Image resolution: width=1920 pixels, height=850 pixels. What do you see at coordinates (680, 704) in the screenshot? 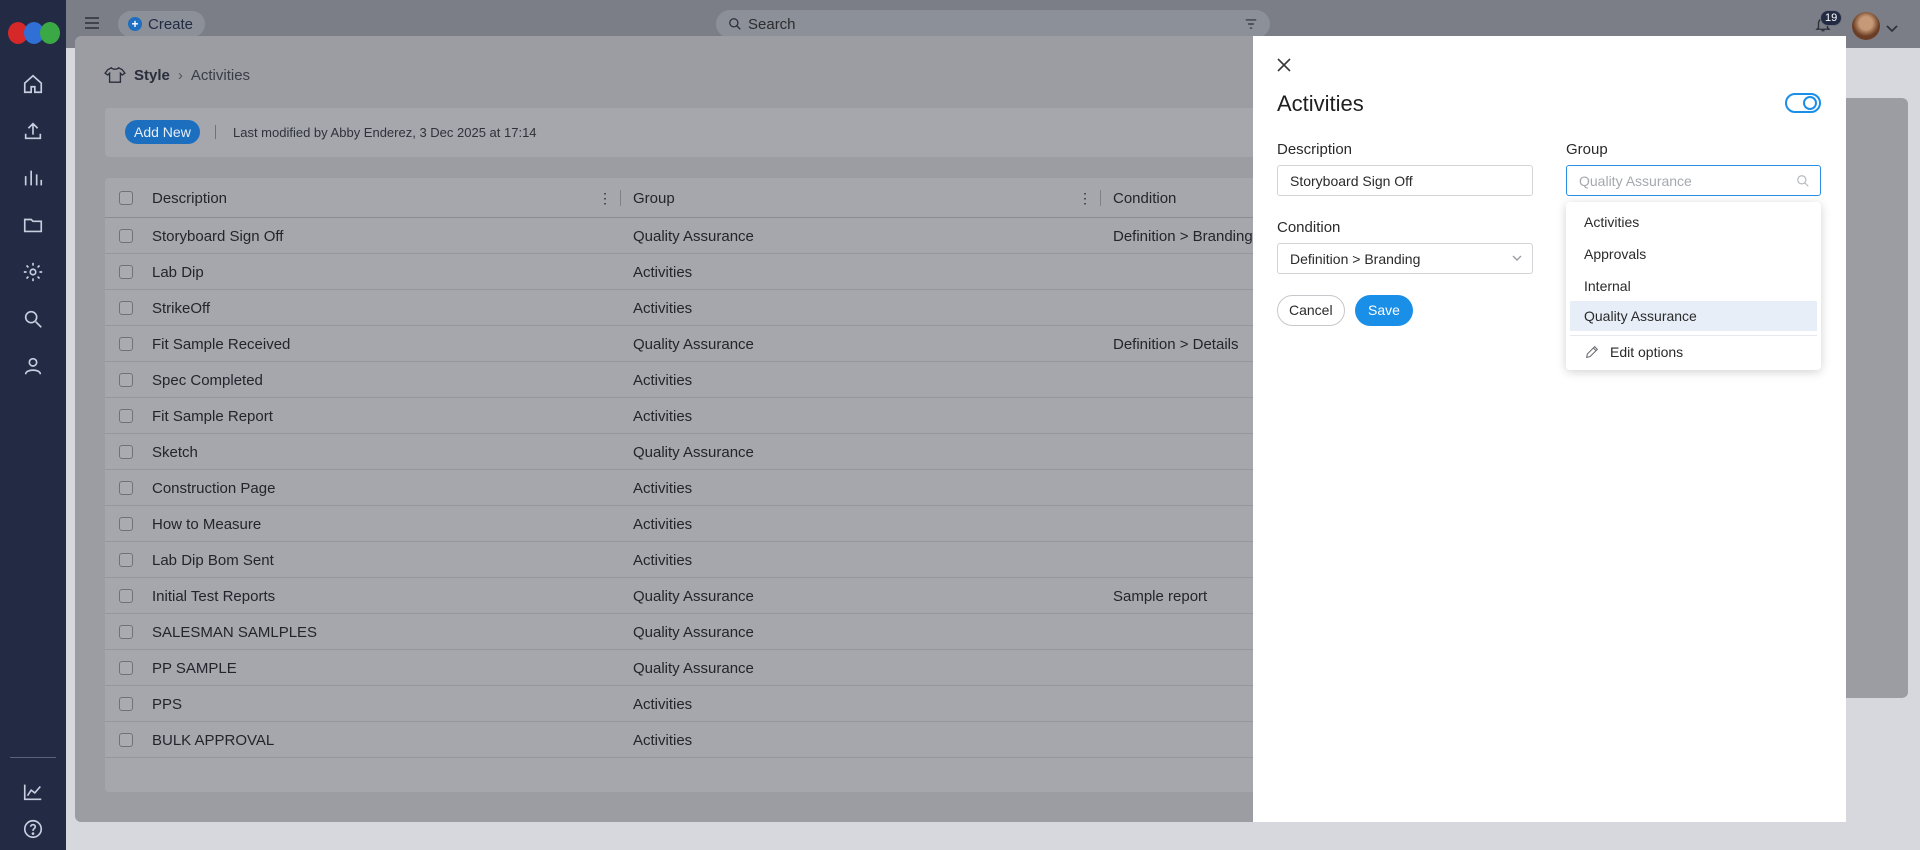
I see `table-row: PPS Activities` at bounding box center [680, 704].